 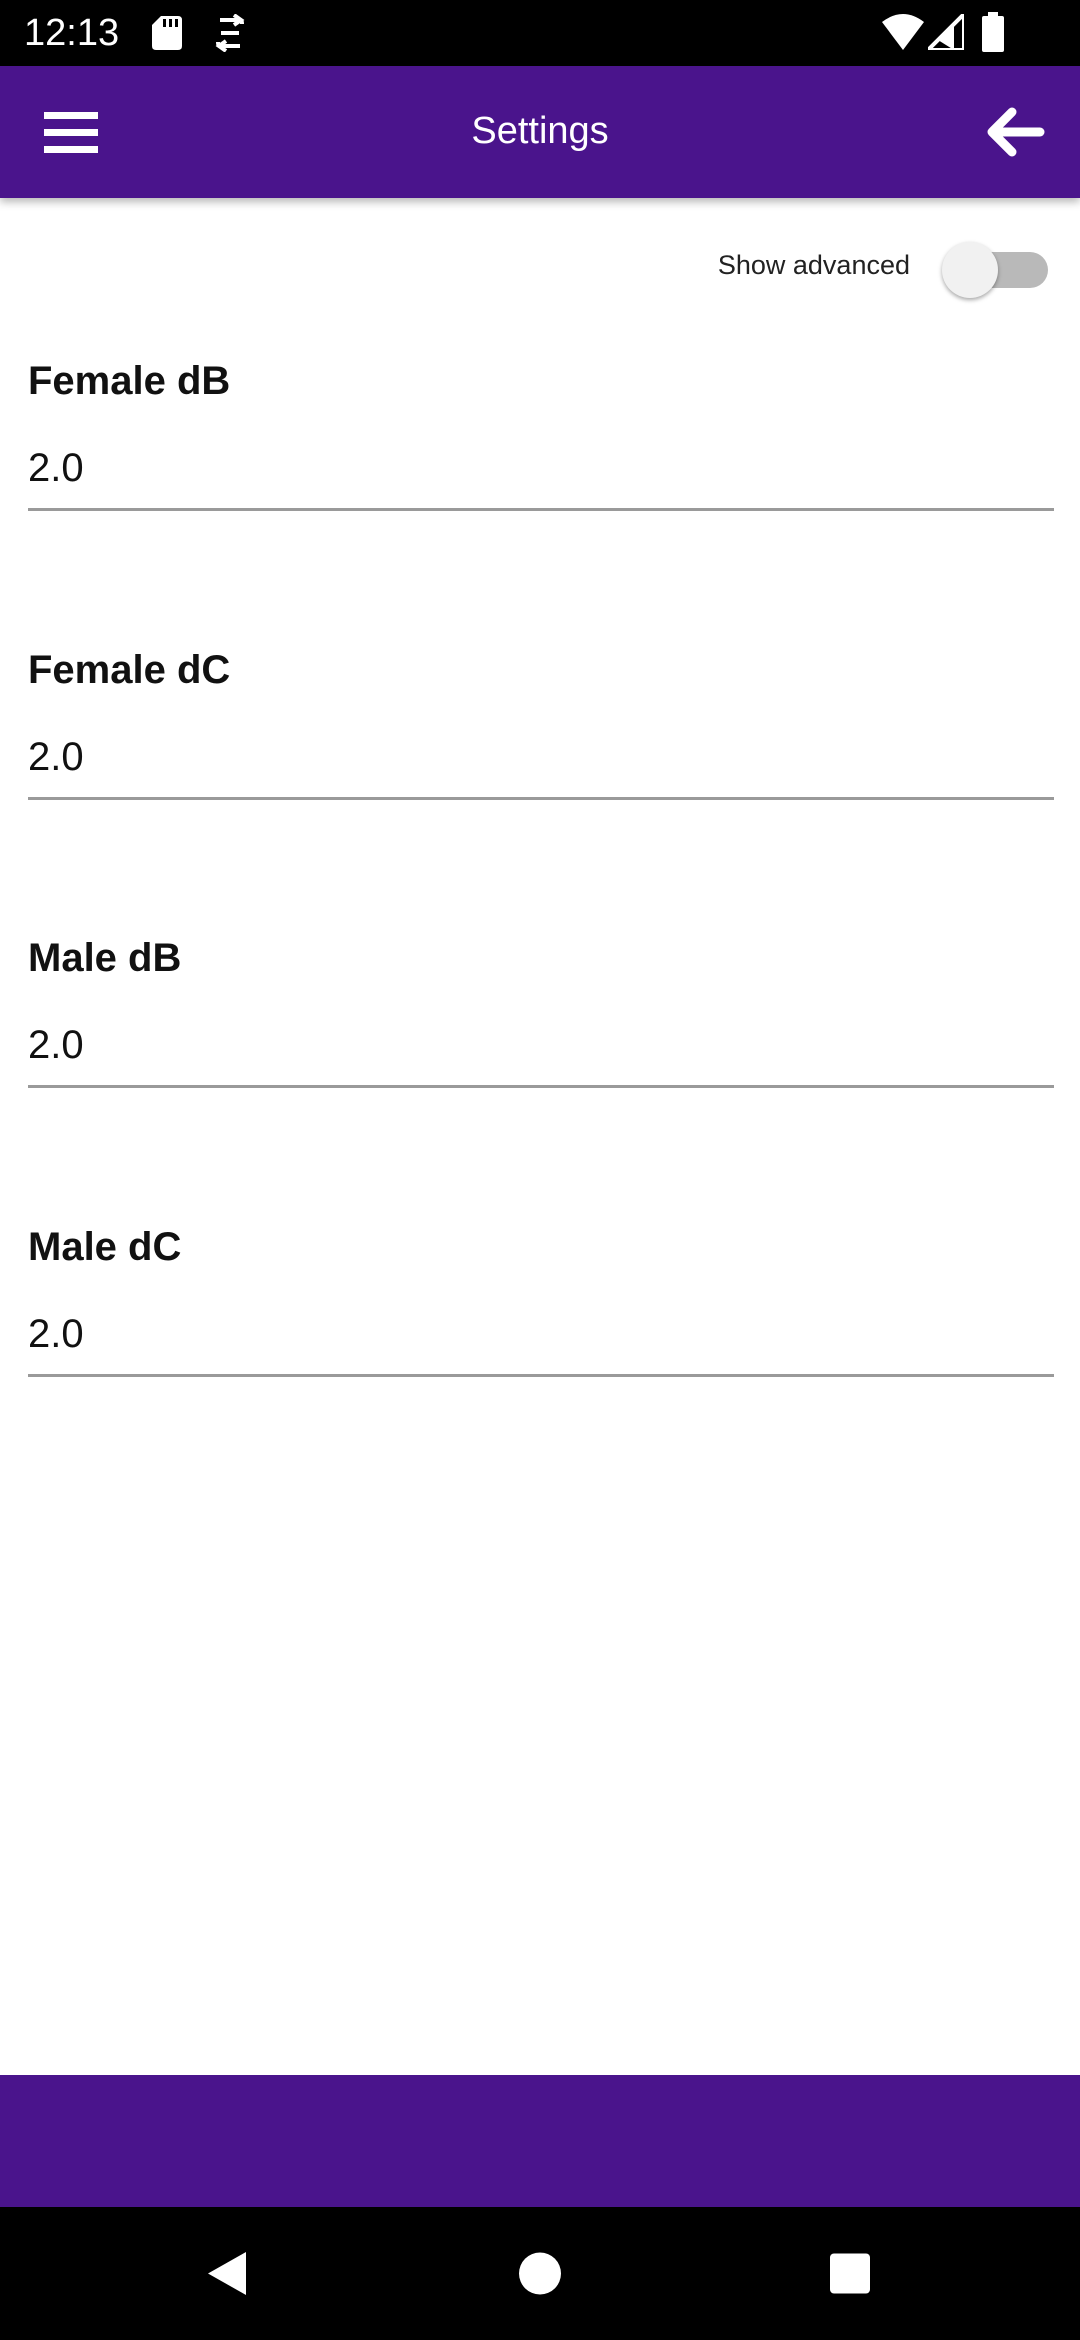 What do you see at coordinates (105, 958) in the screenshot?
I see `field-label: Male dB` at bounding box center [105, 958].